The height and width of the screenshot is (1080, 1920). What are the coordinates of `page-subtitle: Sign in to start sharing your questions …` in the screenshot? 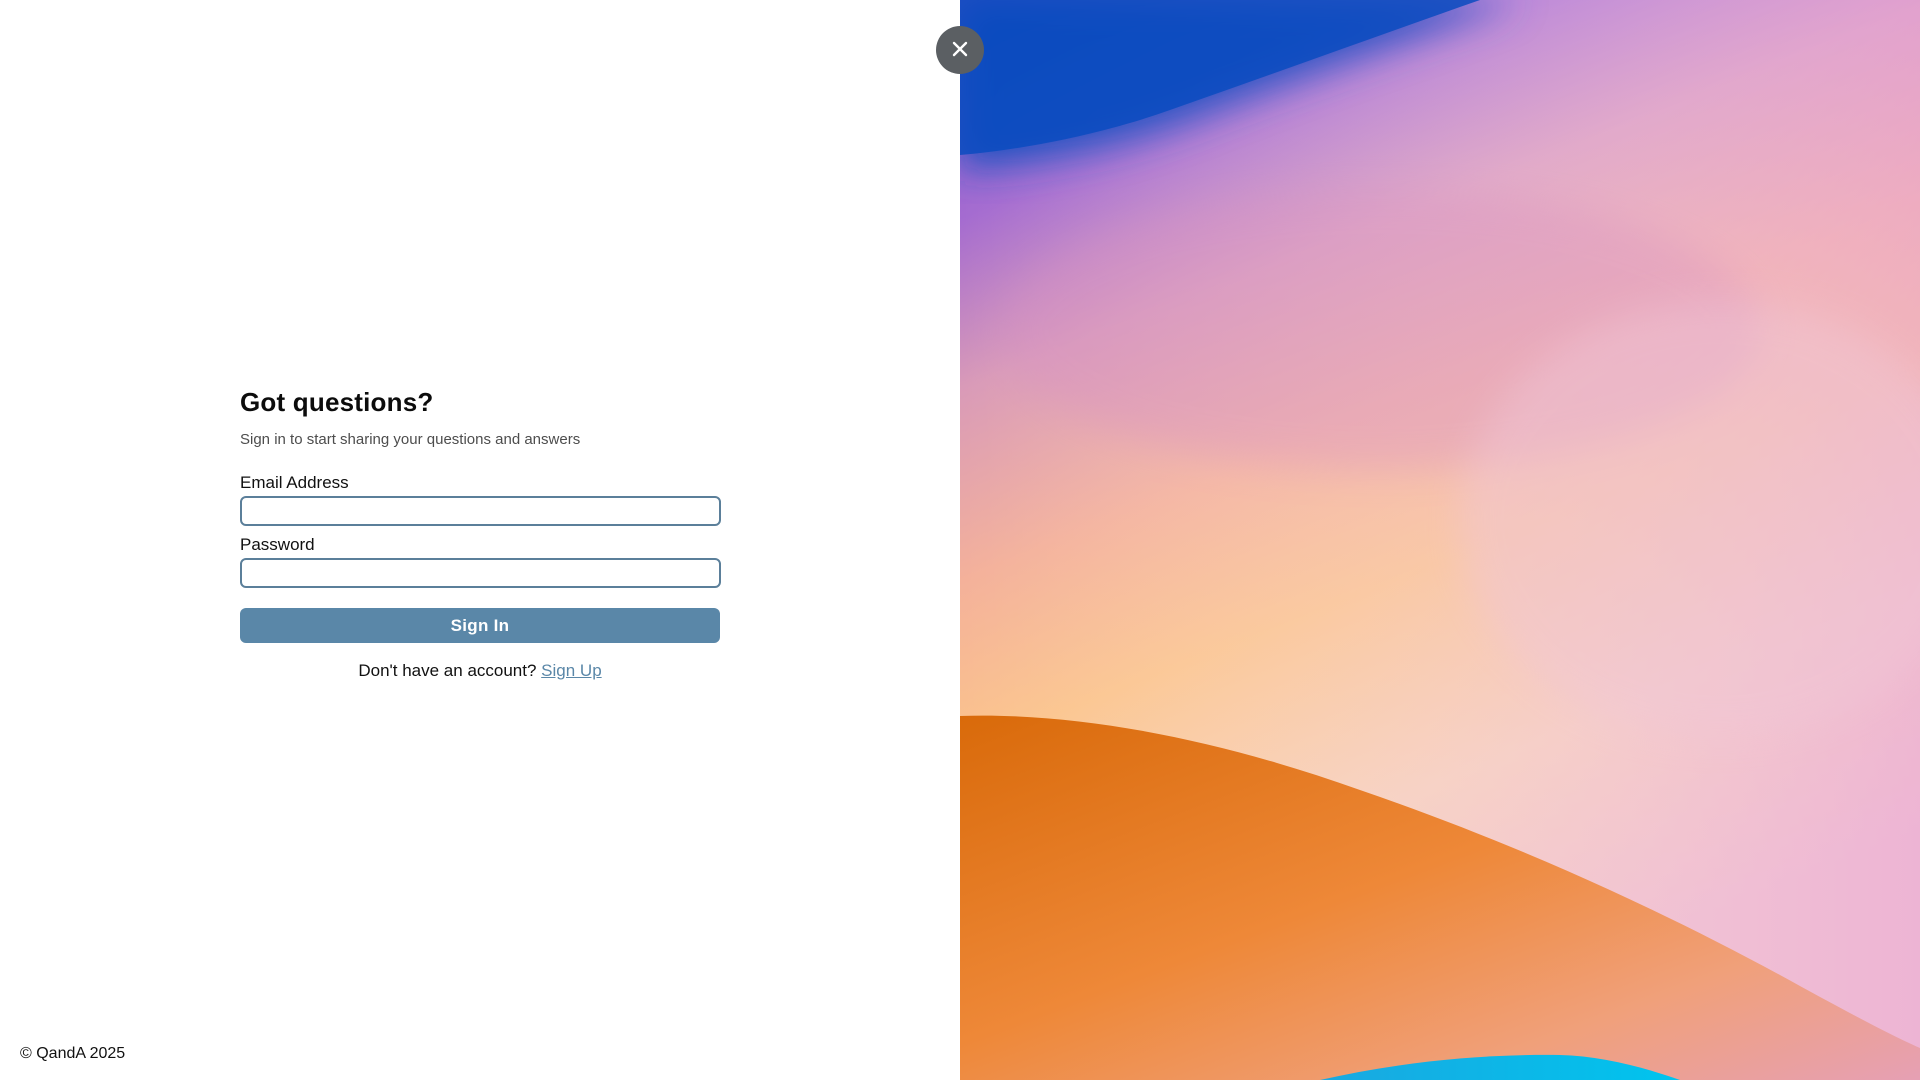 It's located at (410, 439).